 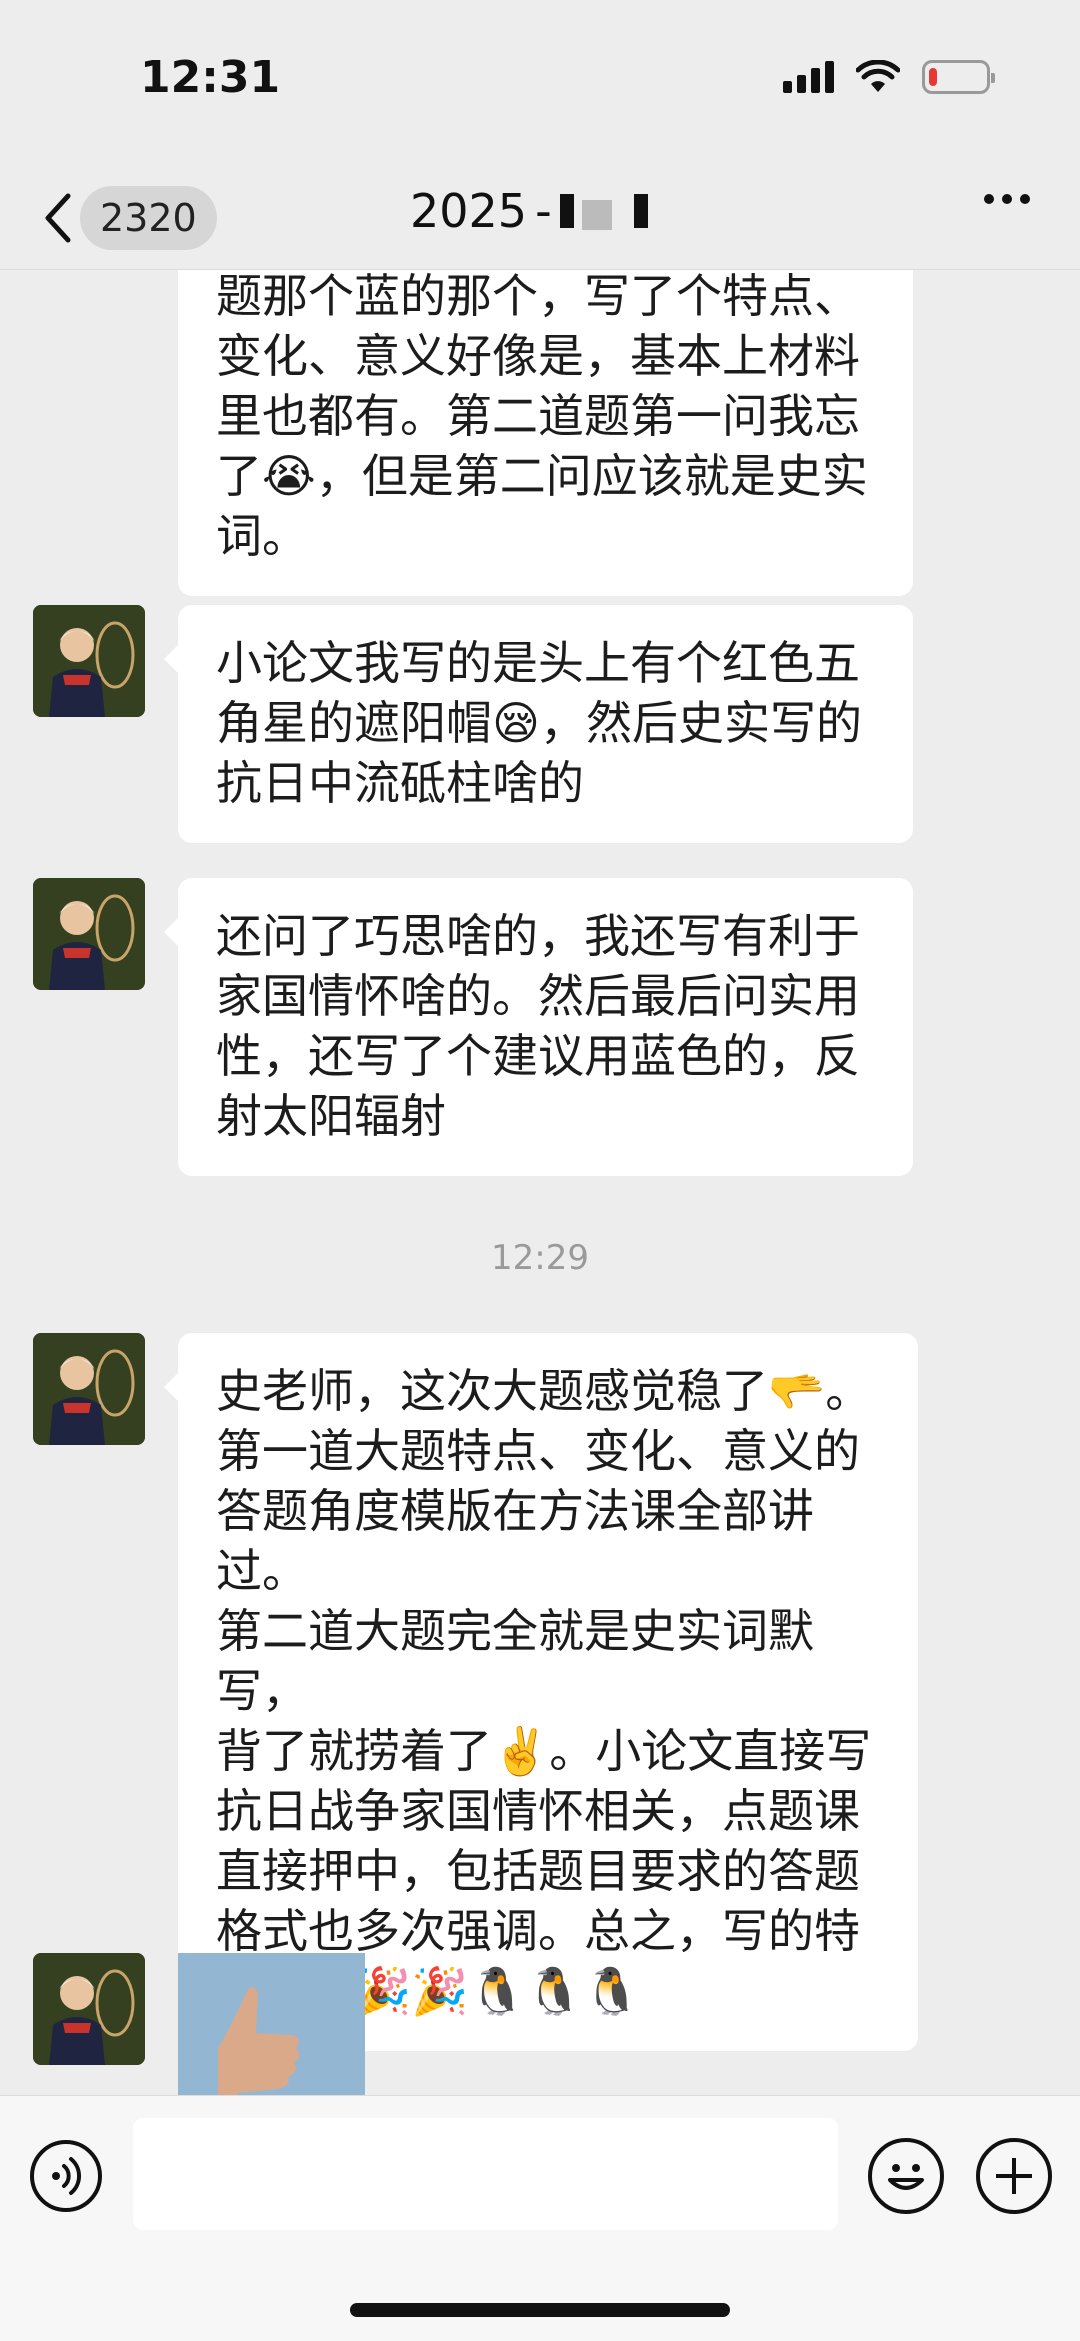 I want to click on voice-icon, so click(x=67, y=2176).